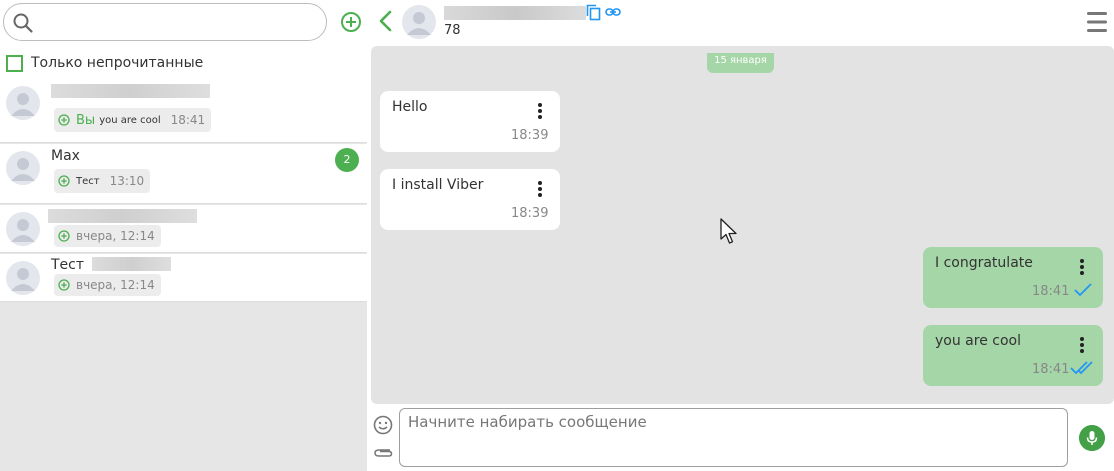  Describe the element at coordinates (88, 181) in the screenshot. I see `preview-text: Тест` at that location.